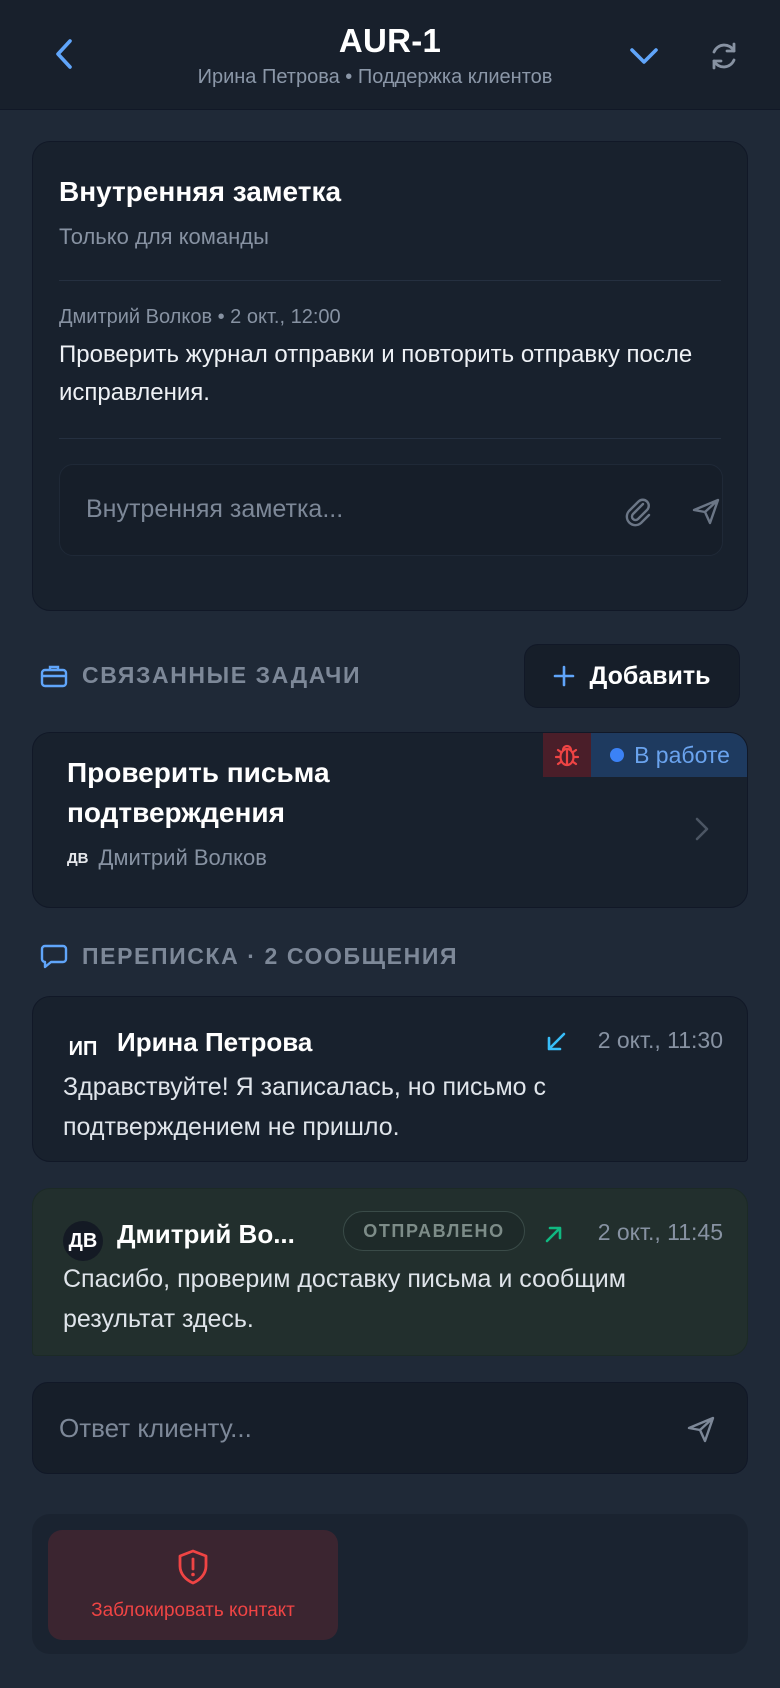 Image resolution: width=780 pixels, height=1688 pixels. I want to click on block-contact-button: Заблокировать контакт, so click(193, 1585).